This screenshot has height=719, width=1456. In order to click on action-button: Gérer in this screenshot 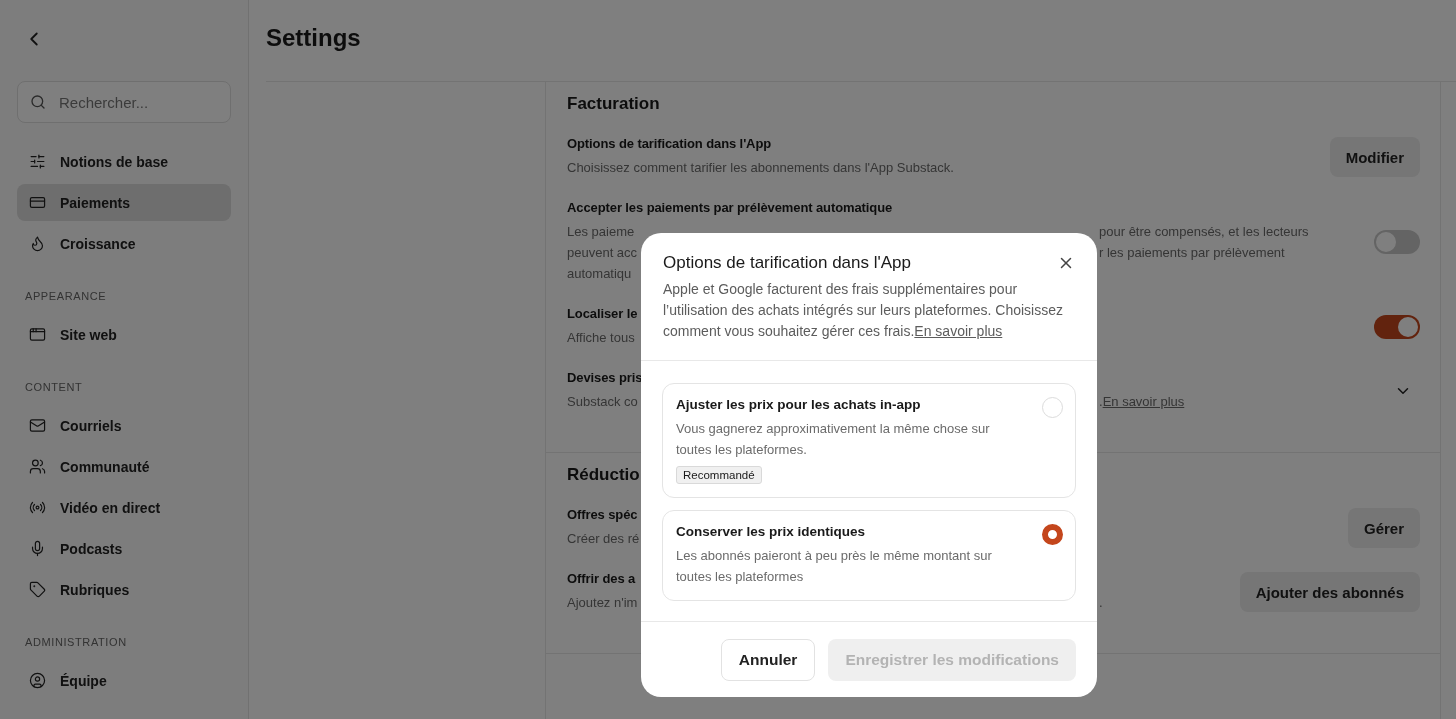, I will do `click(1383, 528)`.